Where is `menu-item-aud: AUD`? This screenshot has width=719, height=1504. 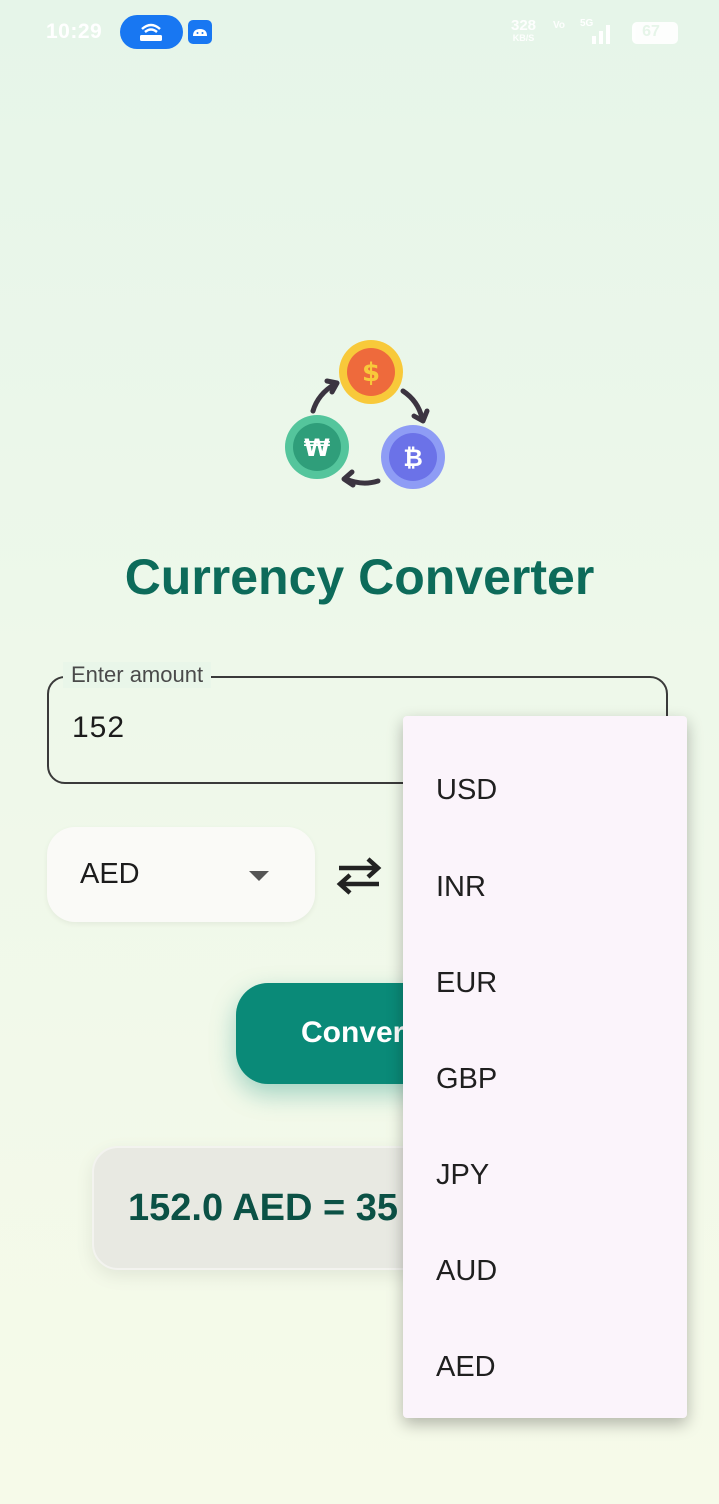
menu-item-aud: AUD is located at coordinates (545, 1259).